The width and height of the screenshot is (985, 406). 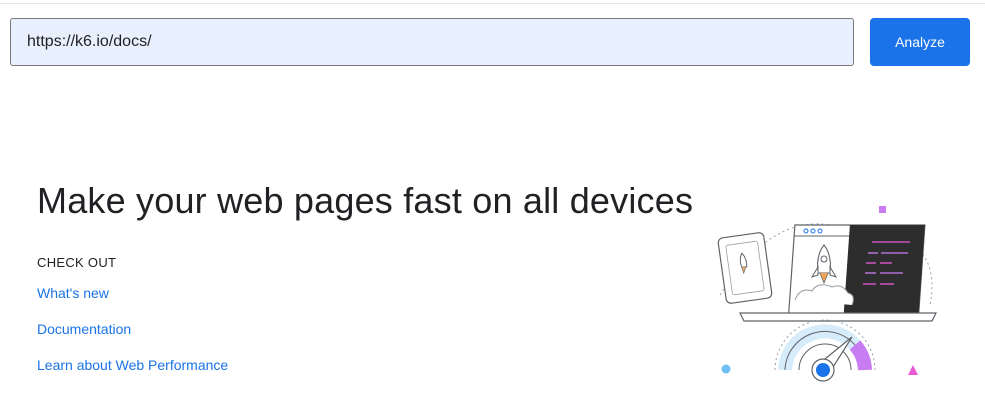 What do you see at coordinates (365, 200) in the screenshot?
I see `page-headline: Make your web pages fast on all devices` at bounding box center [365, 200].